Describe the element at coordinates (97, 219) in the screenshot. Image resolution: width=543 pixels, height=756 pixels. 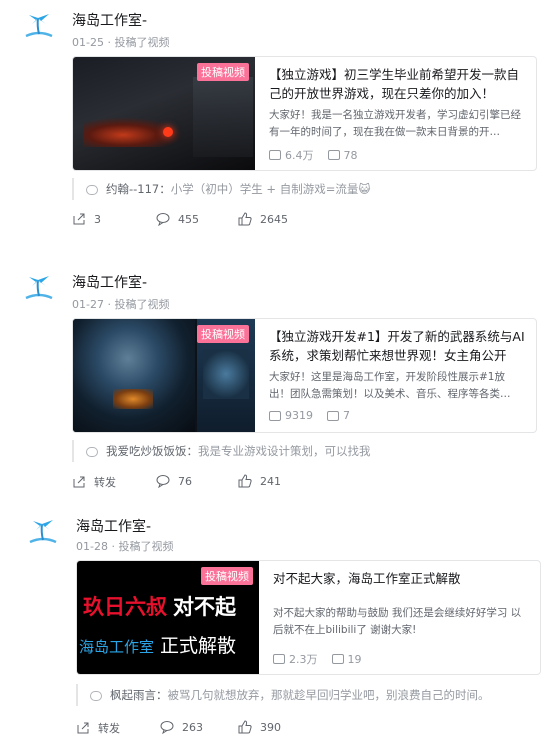
I see `share-count: 3` at that location.